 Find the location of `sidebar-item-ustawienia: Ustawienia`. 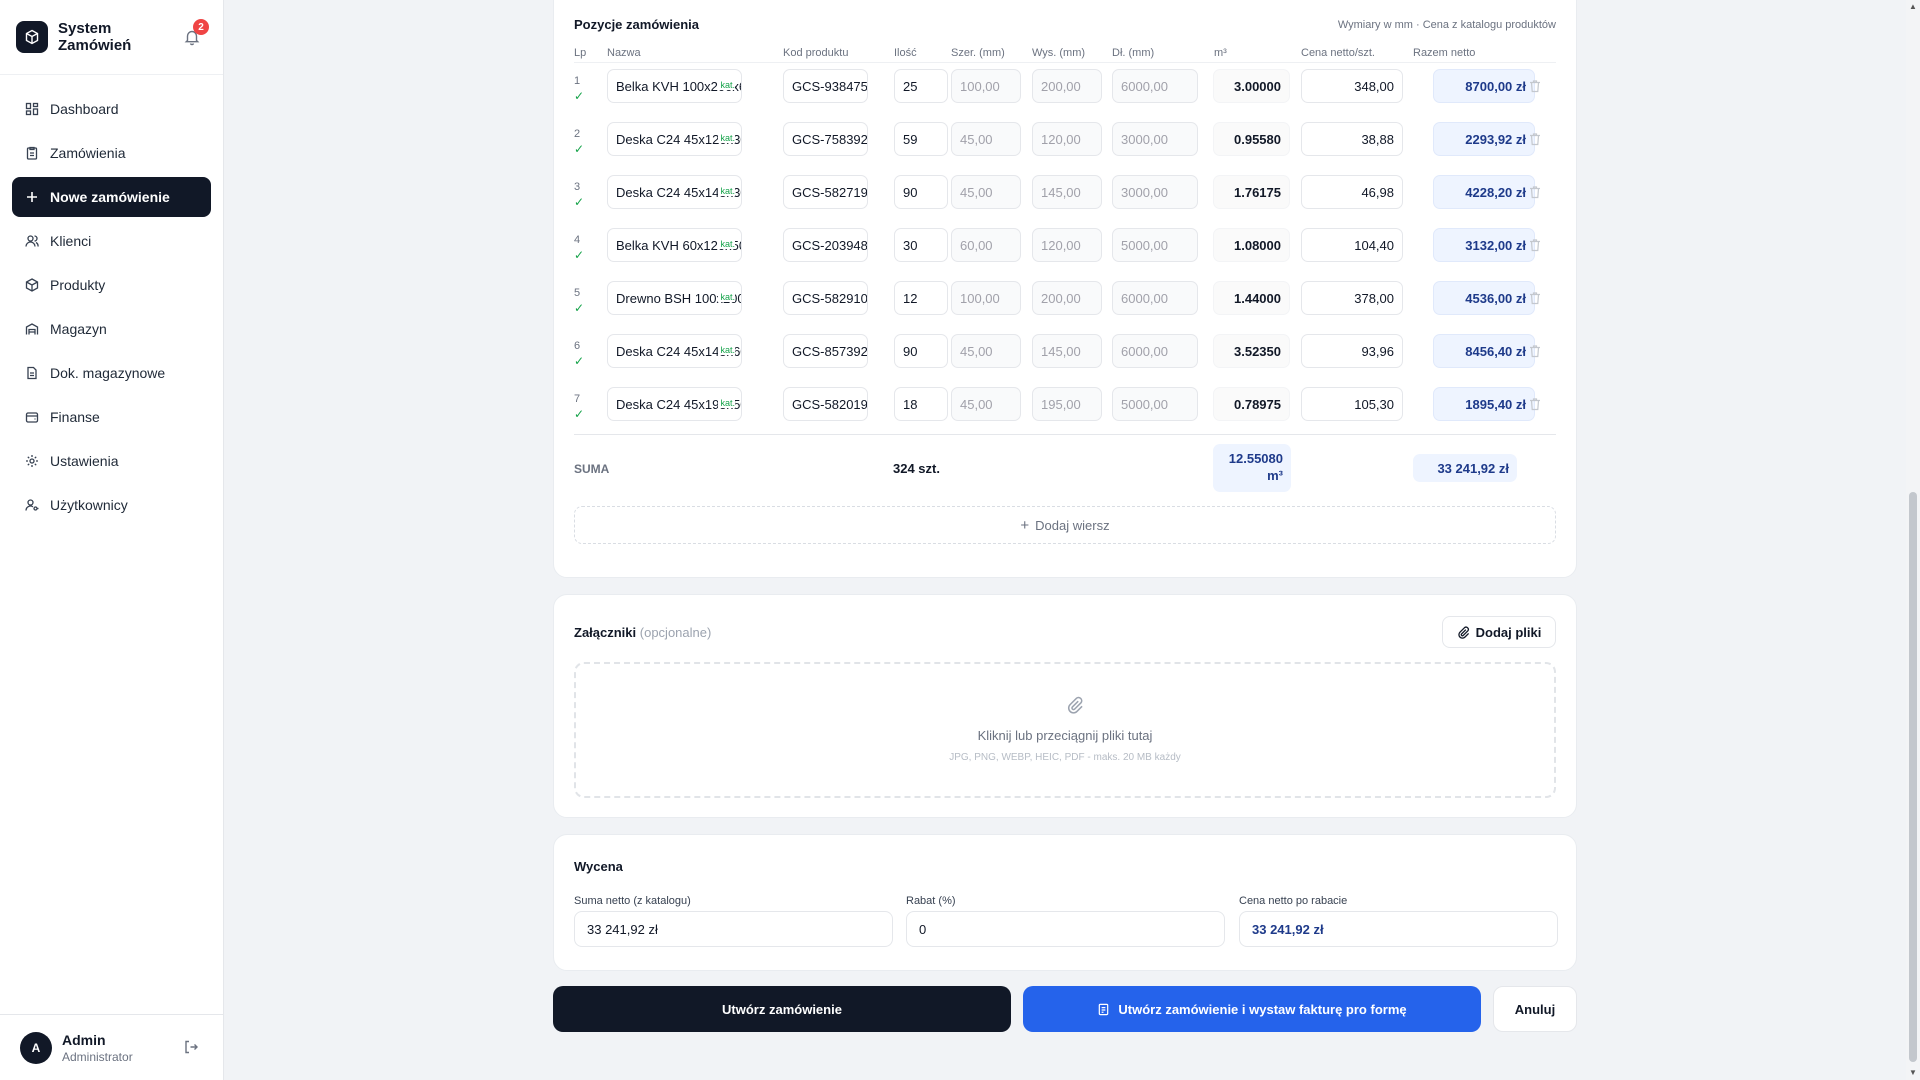

sidebar-item-ustawienia: Ustawienia is located at coordinates (111, 461).